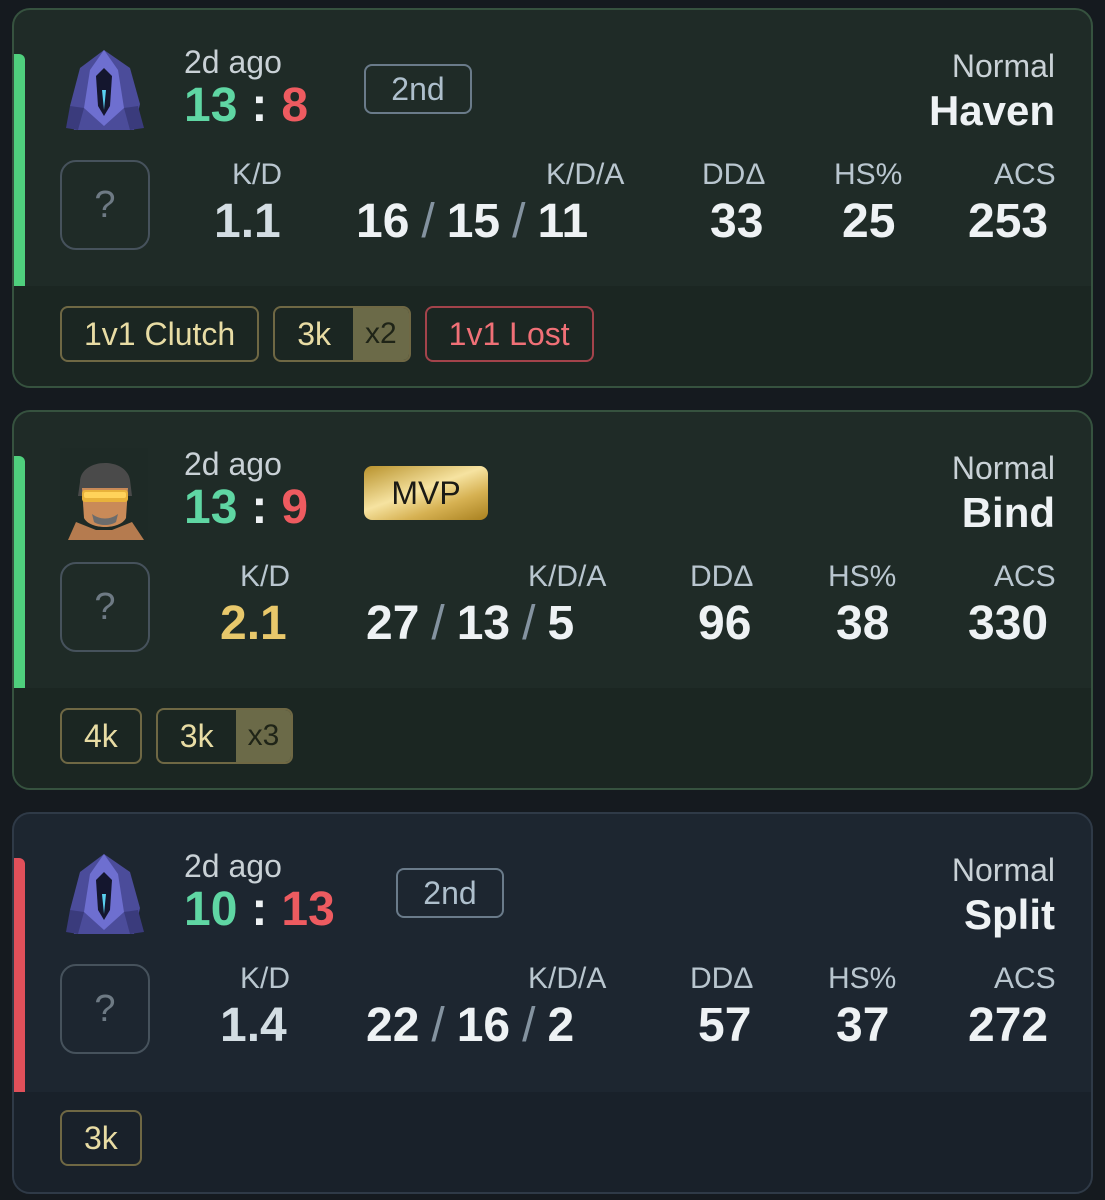 This screenshot has width=1105, height=1200. What do you see at coordinates (295, 507) in the screenshot?
I see `enemy-score: 9` at bounding box center [295, 507].